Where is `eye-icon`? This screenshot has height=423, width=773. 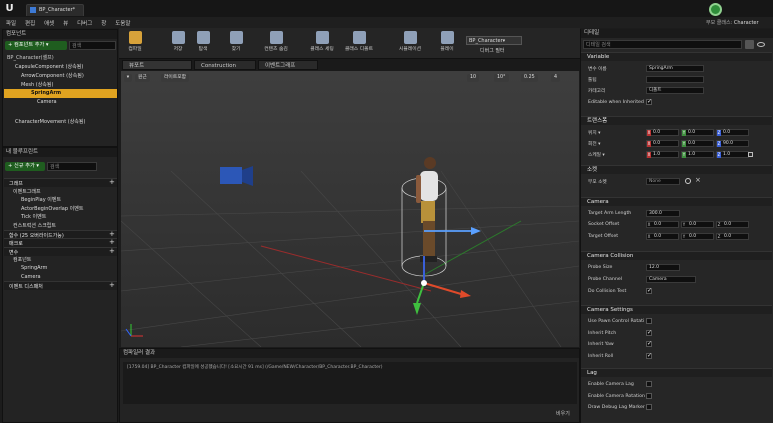 eye-icon is located at coordinates (761, 44).